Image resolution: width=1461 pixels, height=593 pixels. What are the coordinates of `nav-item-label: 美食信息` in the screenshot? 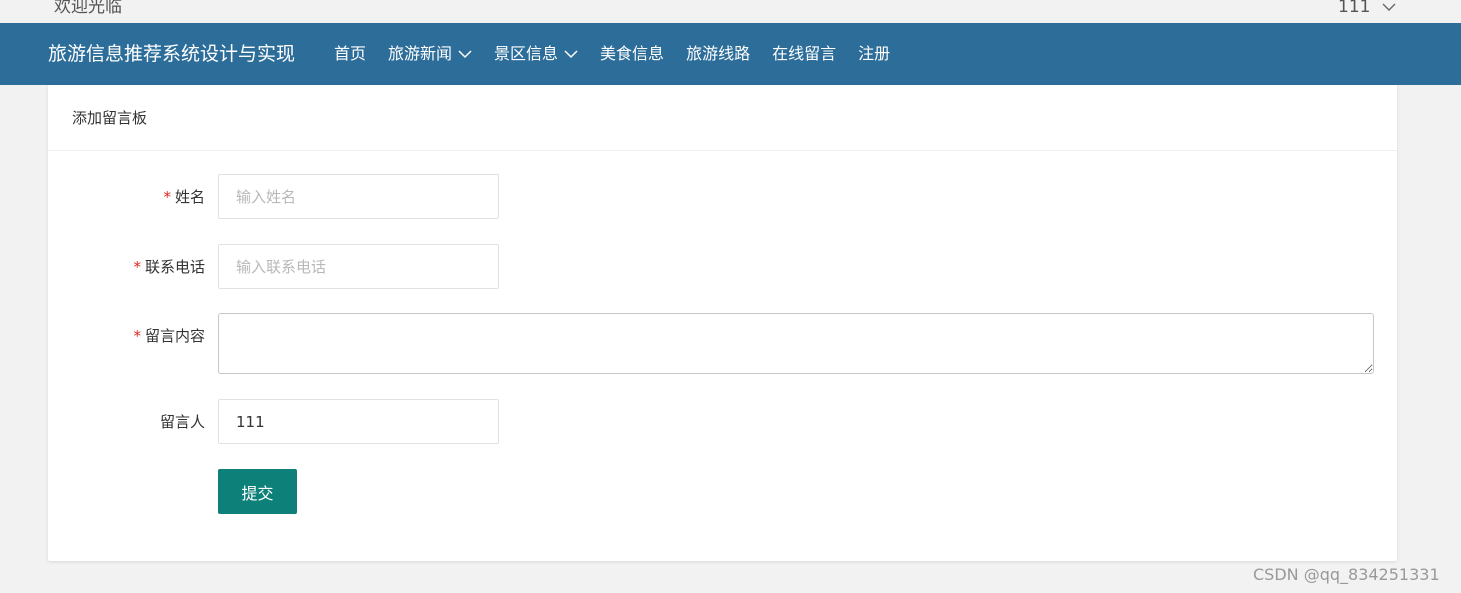 It's located at (632, 53).